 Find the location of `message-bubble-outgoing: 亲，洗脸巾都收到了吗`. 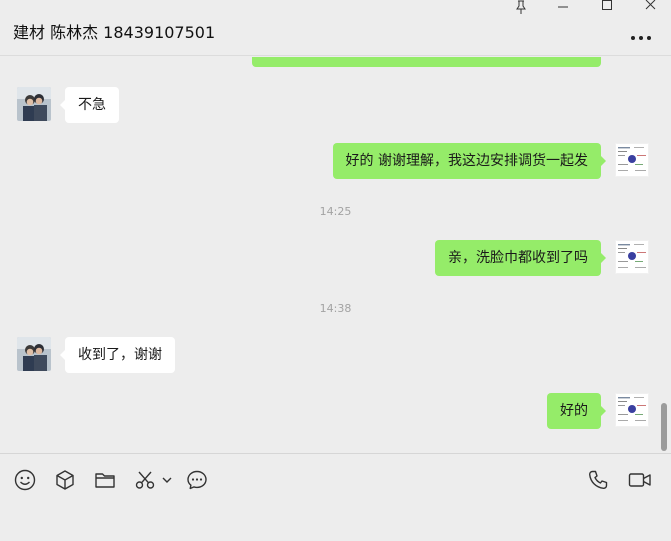

message-bubble-outgoing: 亲，洗脸巾都收到了吗 is located at coordinates (520, 258).